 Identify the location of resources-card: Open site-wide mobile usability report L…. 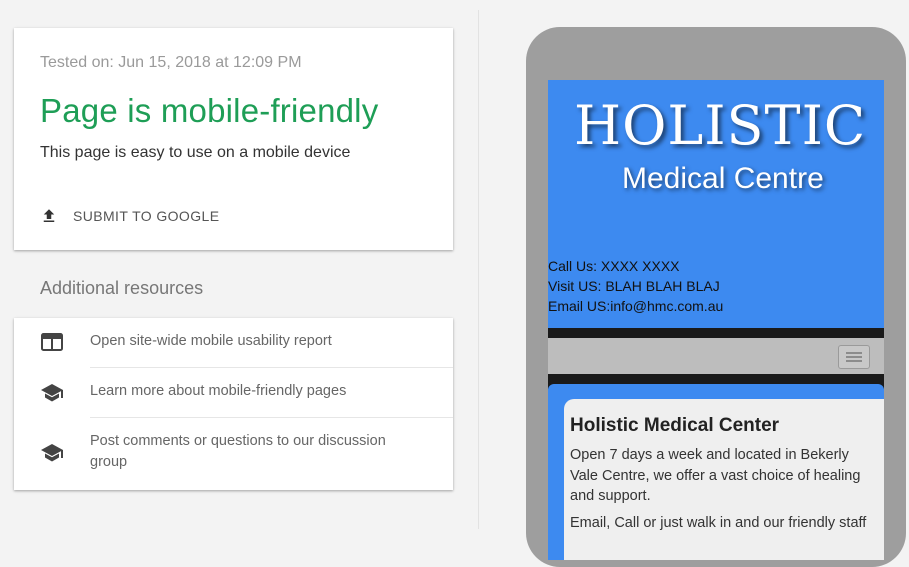
(233, 404).